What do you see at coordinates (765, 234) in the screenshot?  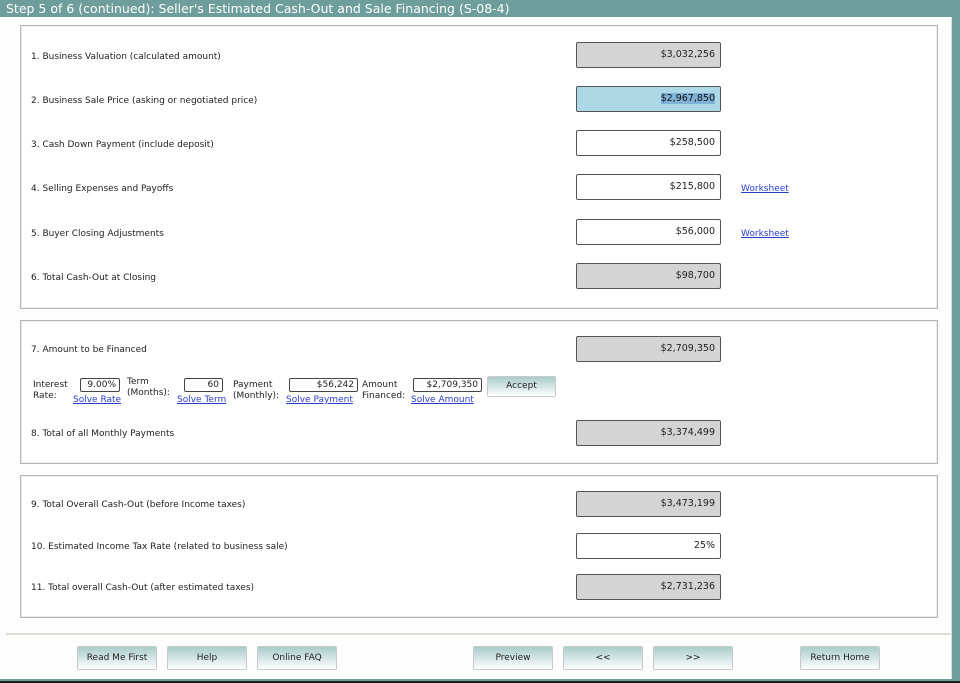 I see `closing-adjustments-worksheet-link: Worksheet` at bounding box center [765, 234].